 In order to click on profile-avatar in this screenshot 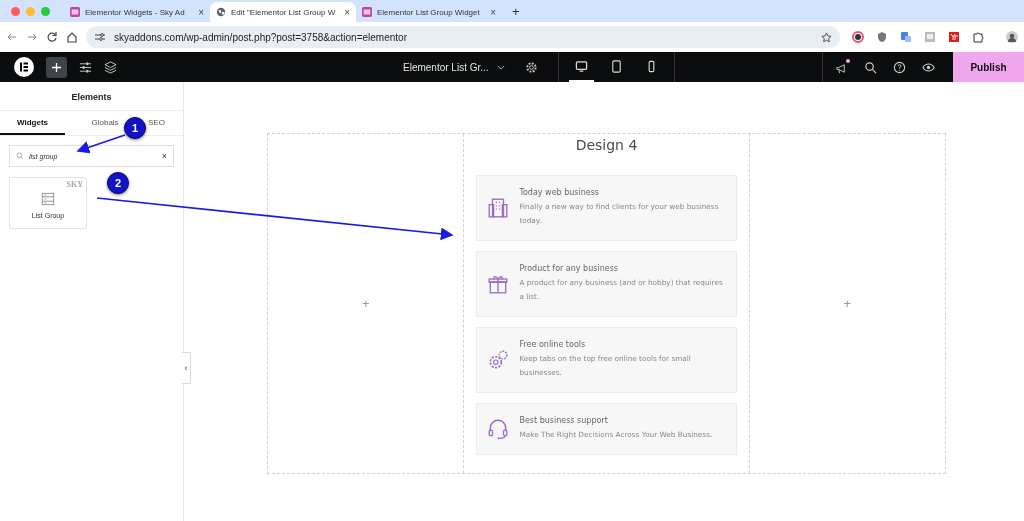, I will do `click(1012, 37)`.